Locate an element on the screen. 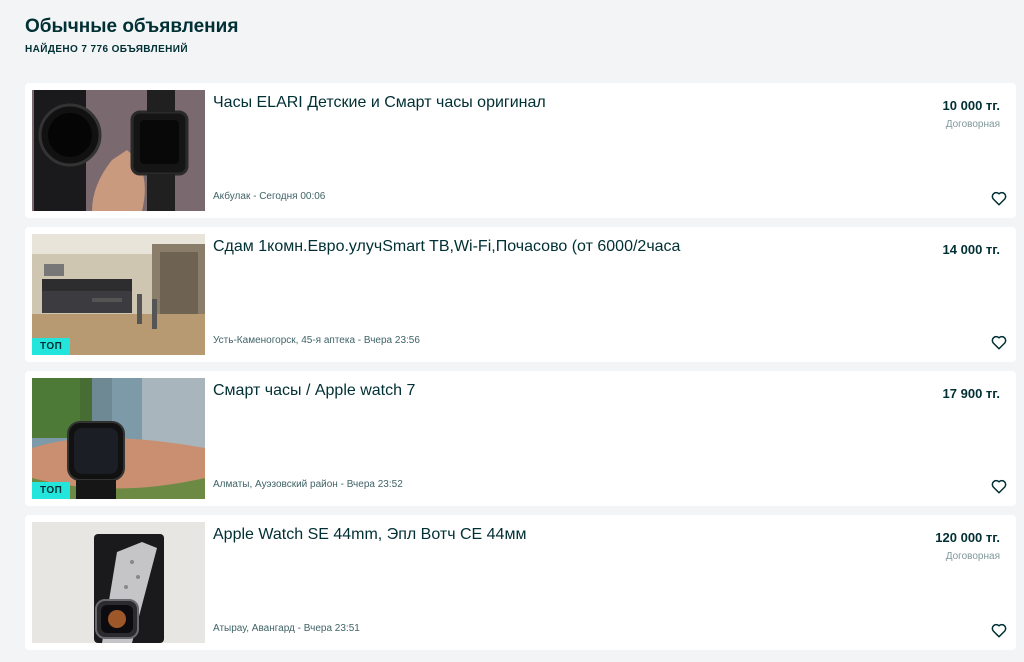  photo-apple-watch-wrist is located at coordinates (118, 438).